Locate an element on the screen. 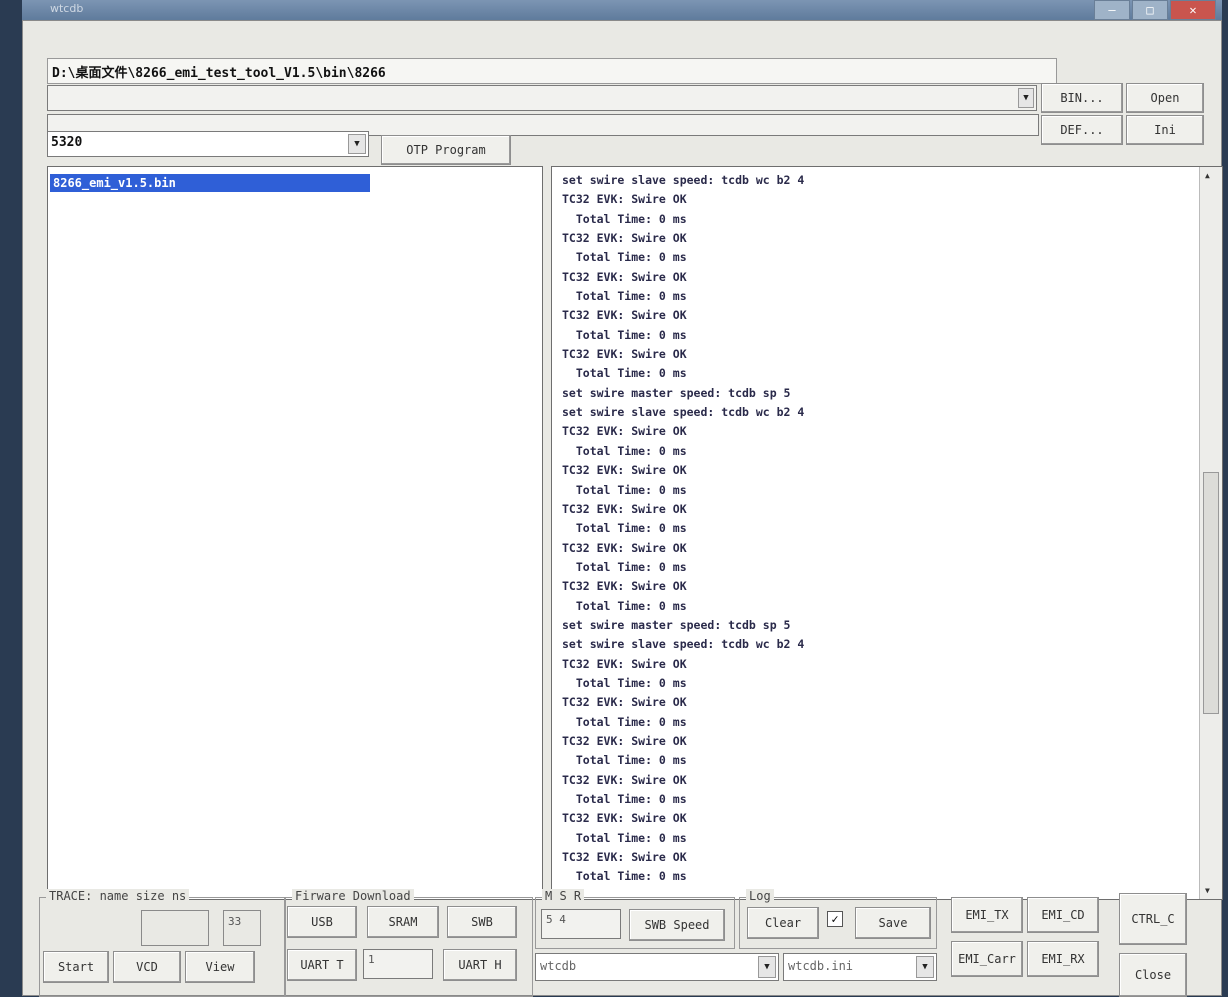 The width and height of the screenshot is (1228, 997). ini-combo: wtcdb.ini ▼ is located at coordinates (860, 967).